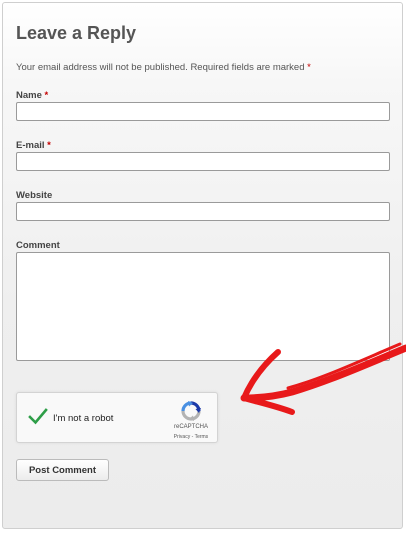 This screenshot has width=406, height=533. Describe the element at coordinates (49, 145) in the screenshot. I see `email-required-asterisk: *` at that location.